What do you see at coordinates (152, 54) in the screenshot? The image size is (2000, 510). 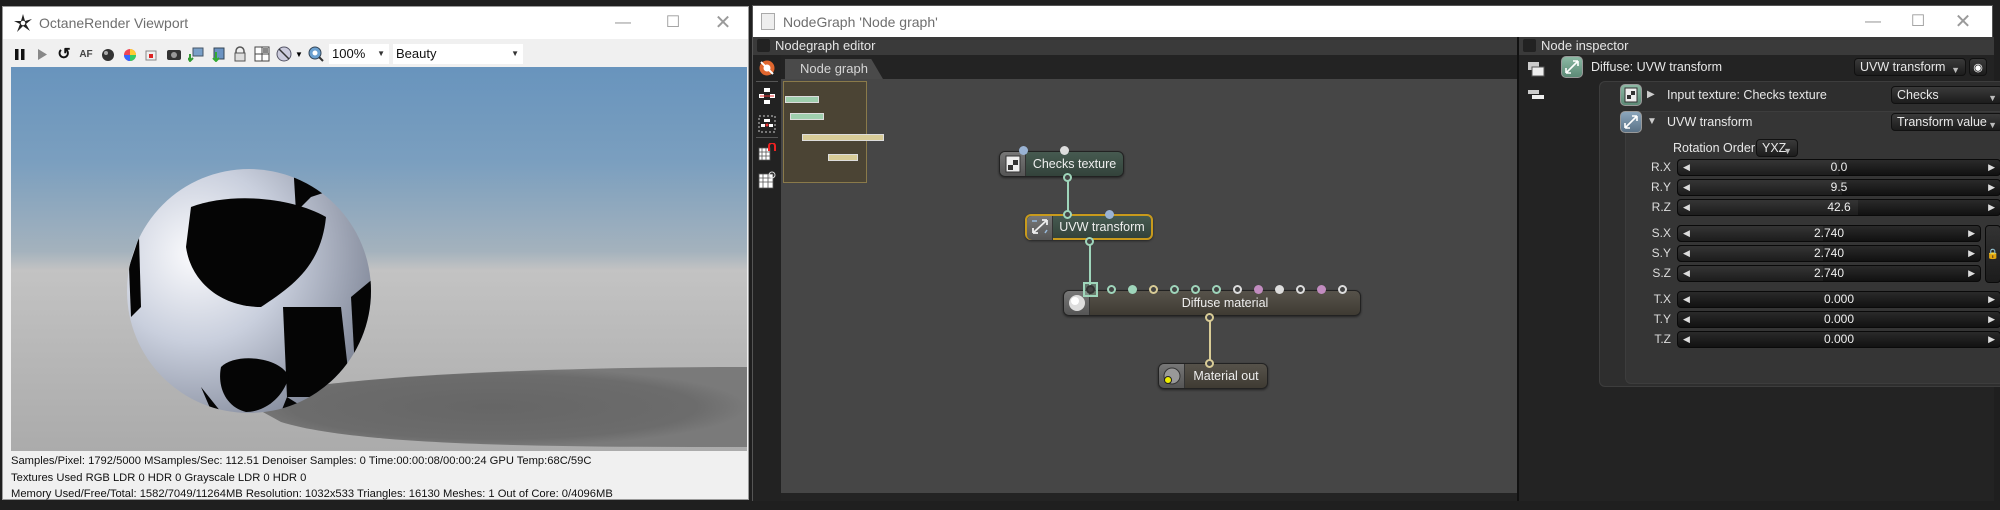 I see `region-icon` at bounding box center [152, 54].